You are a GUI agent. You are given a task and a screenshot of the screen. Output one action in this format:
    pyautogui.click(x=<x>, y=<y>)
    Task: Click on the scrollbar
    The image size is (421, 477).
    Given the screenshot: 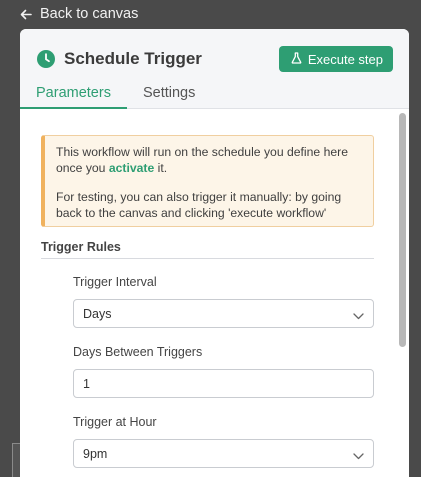 What is the action you would take?
    pyautogui.click(x=402, y=295)
    